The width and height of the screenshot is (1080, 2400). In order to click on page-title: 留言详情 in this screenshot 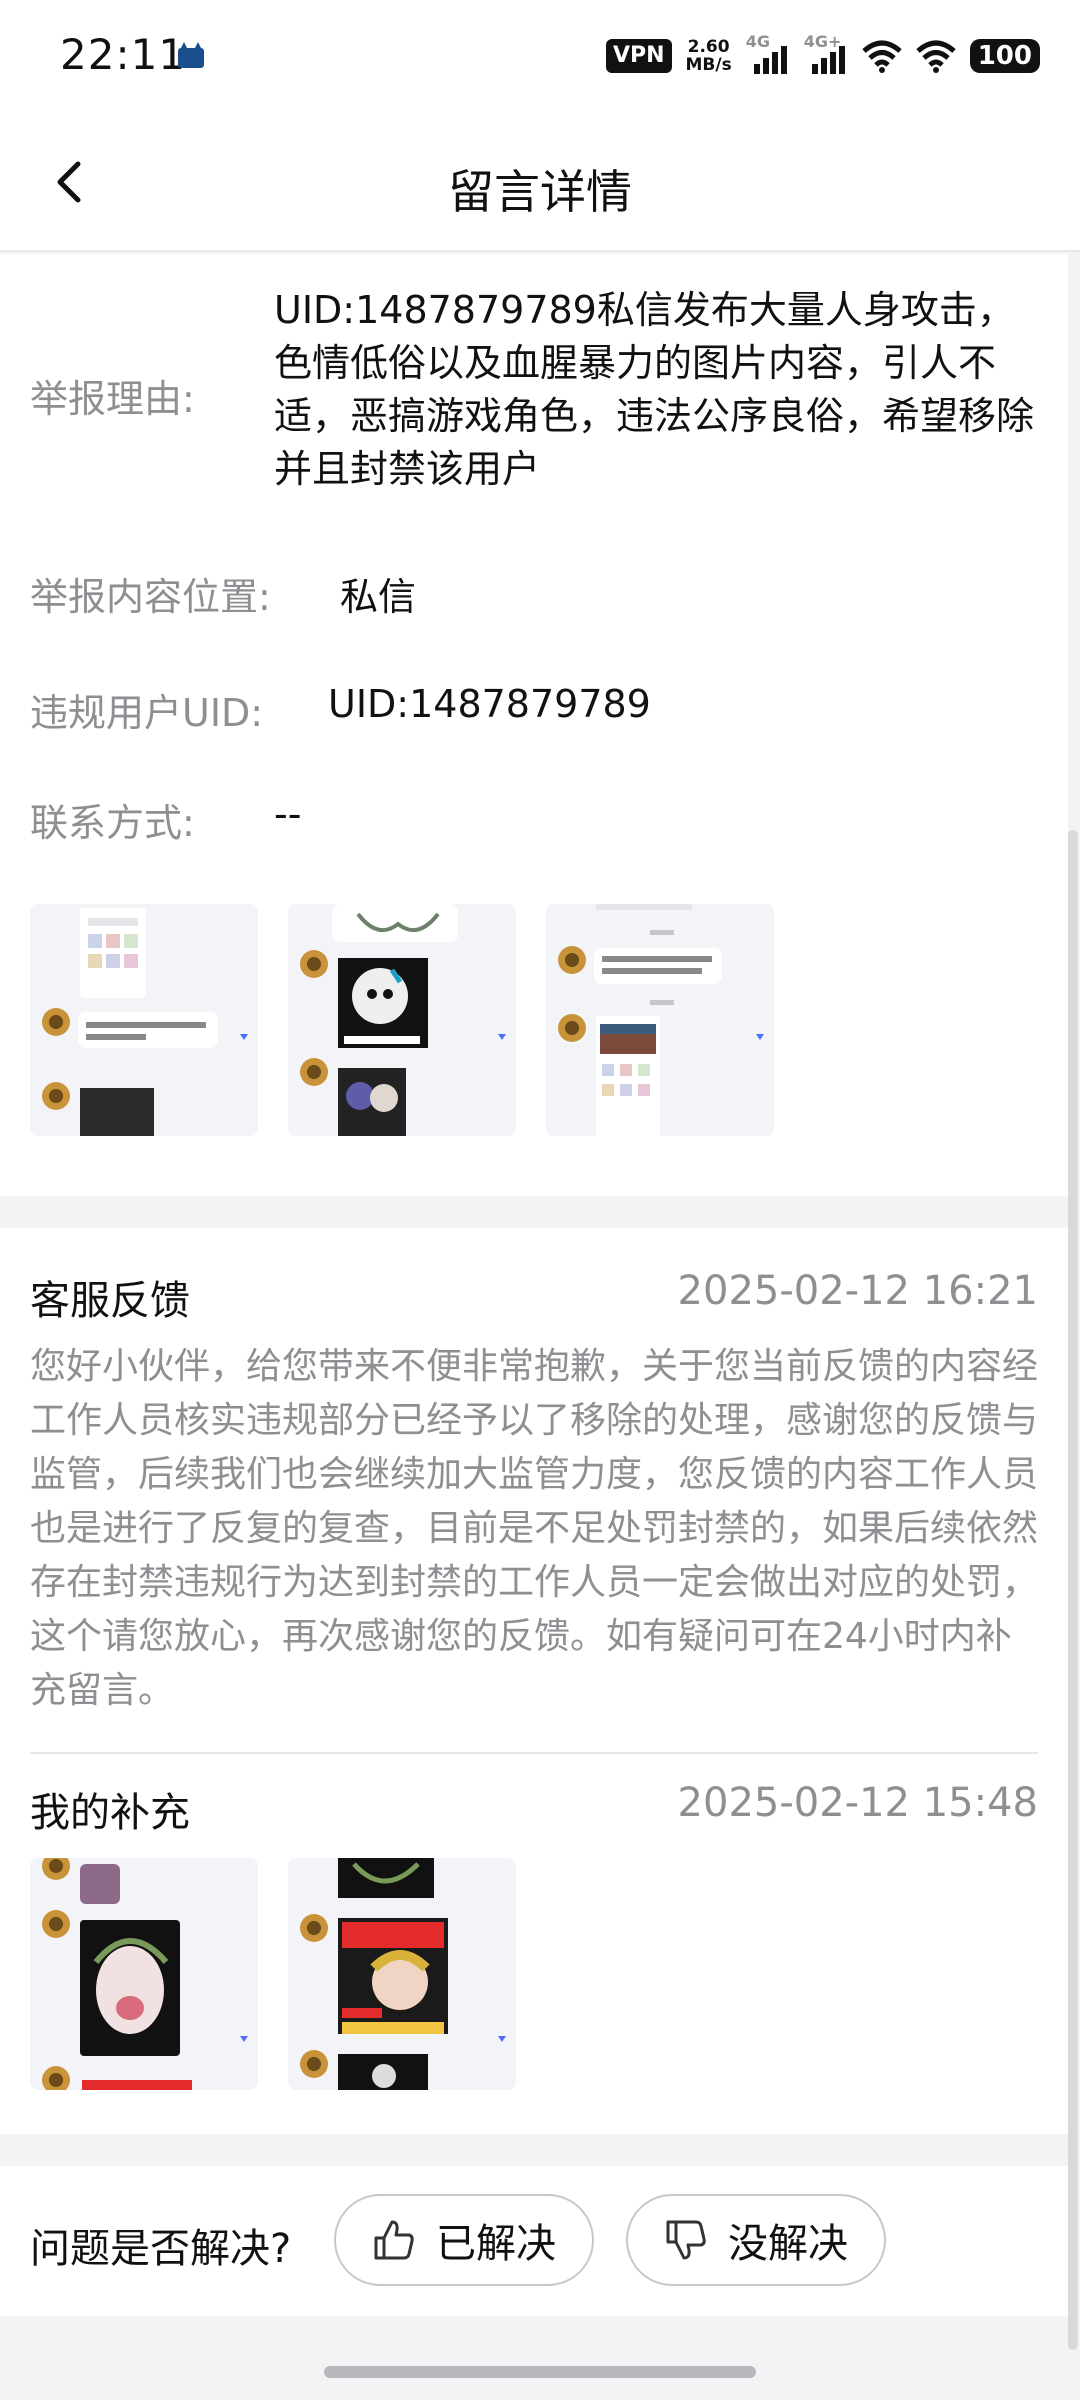, I will do `click(540, 192)`.